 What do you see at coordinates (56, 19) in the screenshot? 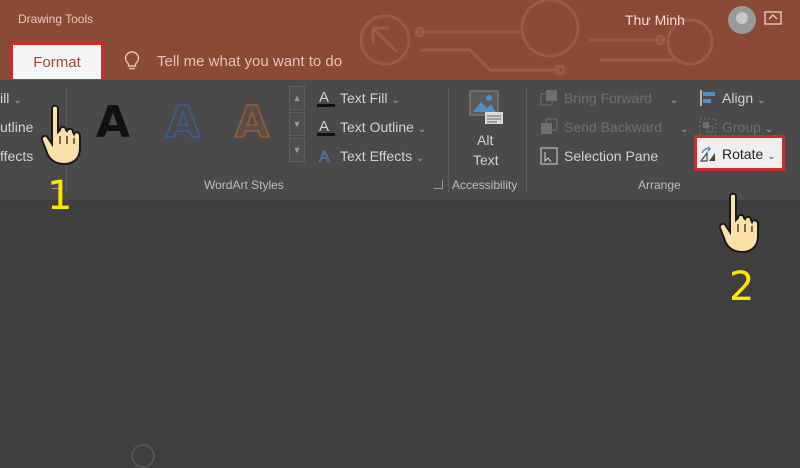
I see `context-tab-label: Drawing Tools` at bounding box center [56, 19].